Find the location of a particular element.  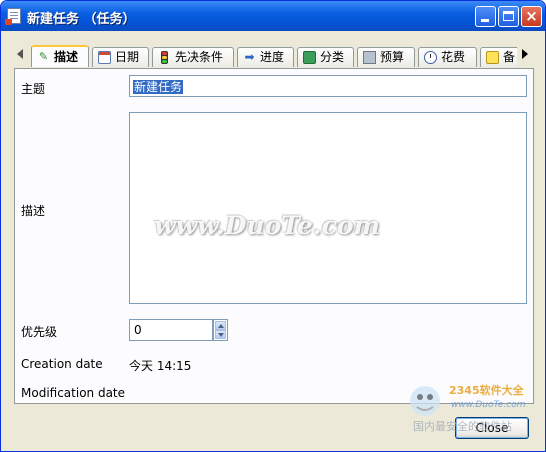

tab-label: 备 is located at coordinates (509, 57).